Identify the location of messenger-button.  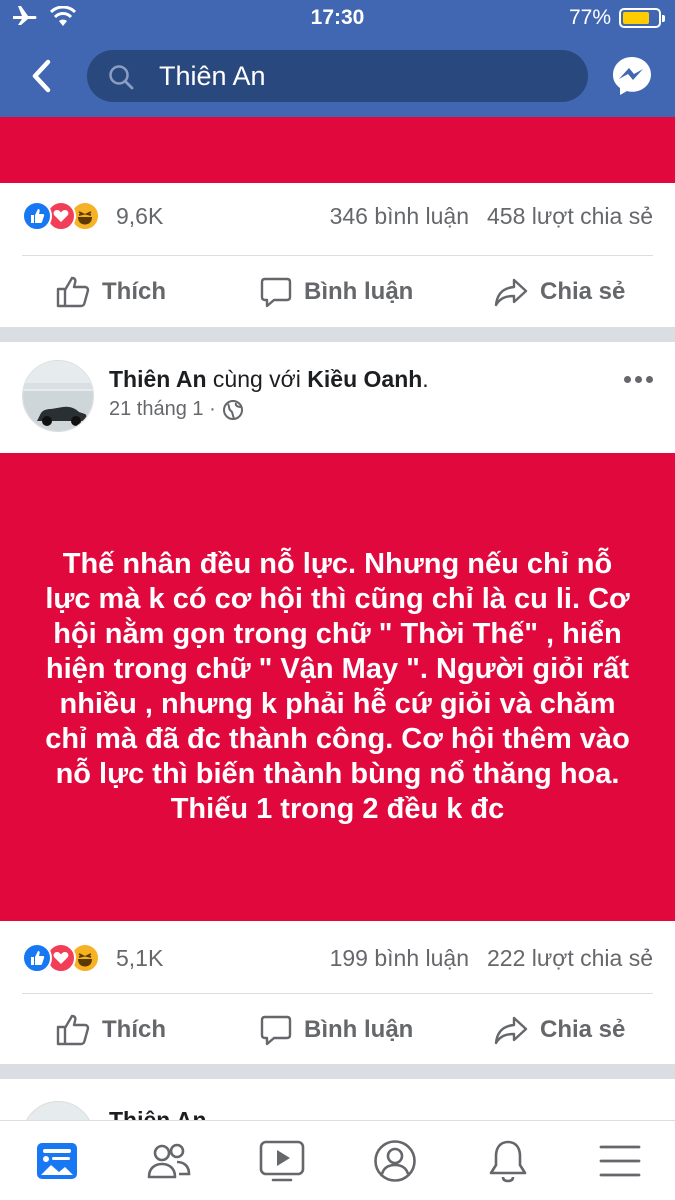
(632, 76).